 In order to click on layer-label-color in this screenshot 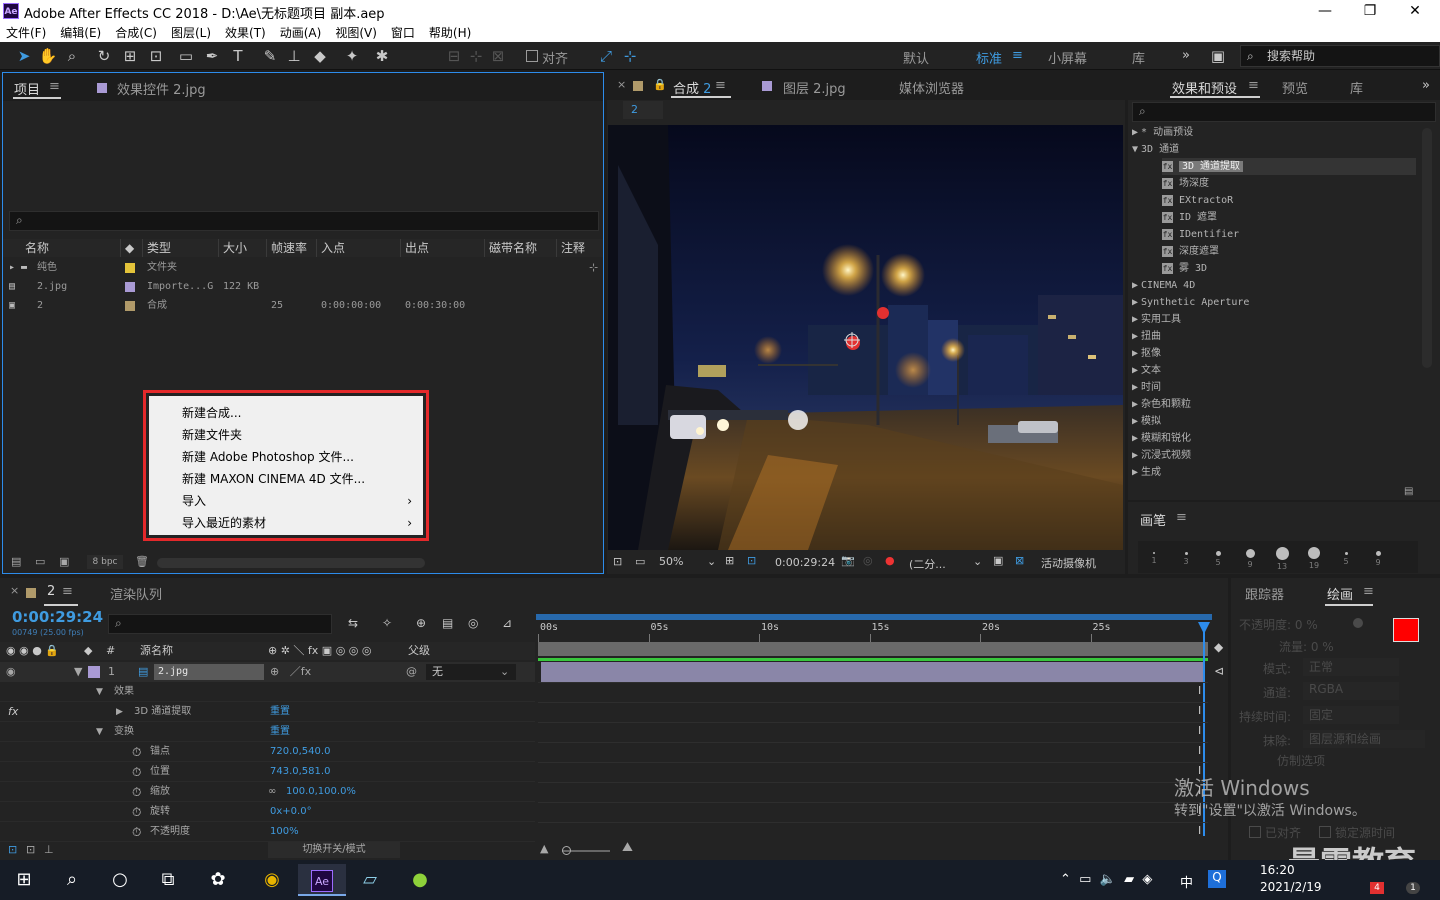, I will do `click(94, 672)`.